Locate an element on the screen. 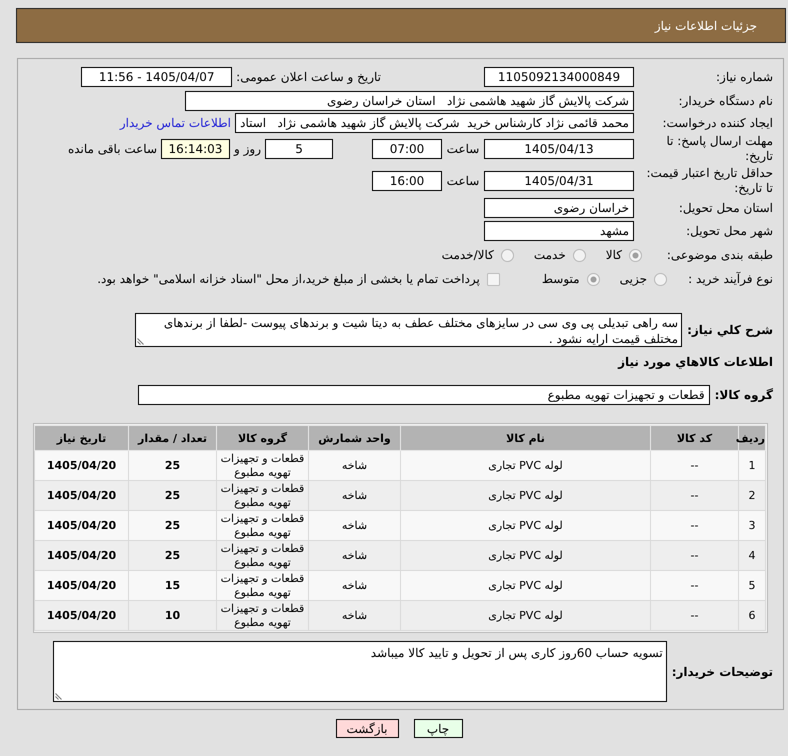  announcement-date-label: تاریخ و ساعت اعلان عمومی: is located at coordinates (308, 77).